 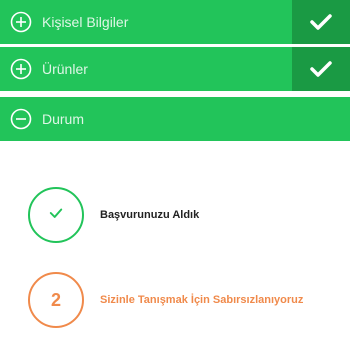 I want to click on accordion-item-label: Durum, so click(x=63, y=119).